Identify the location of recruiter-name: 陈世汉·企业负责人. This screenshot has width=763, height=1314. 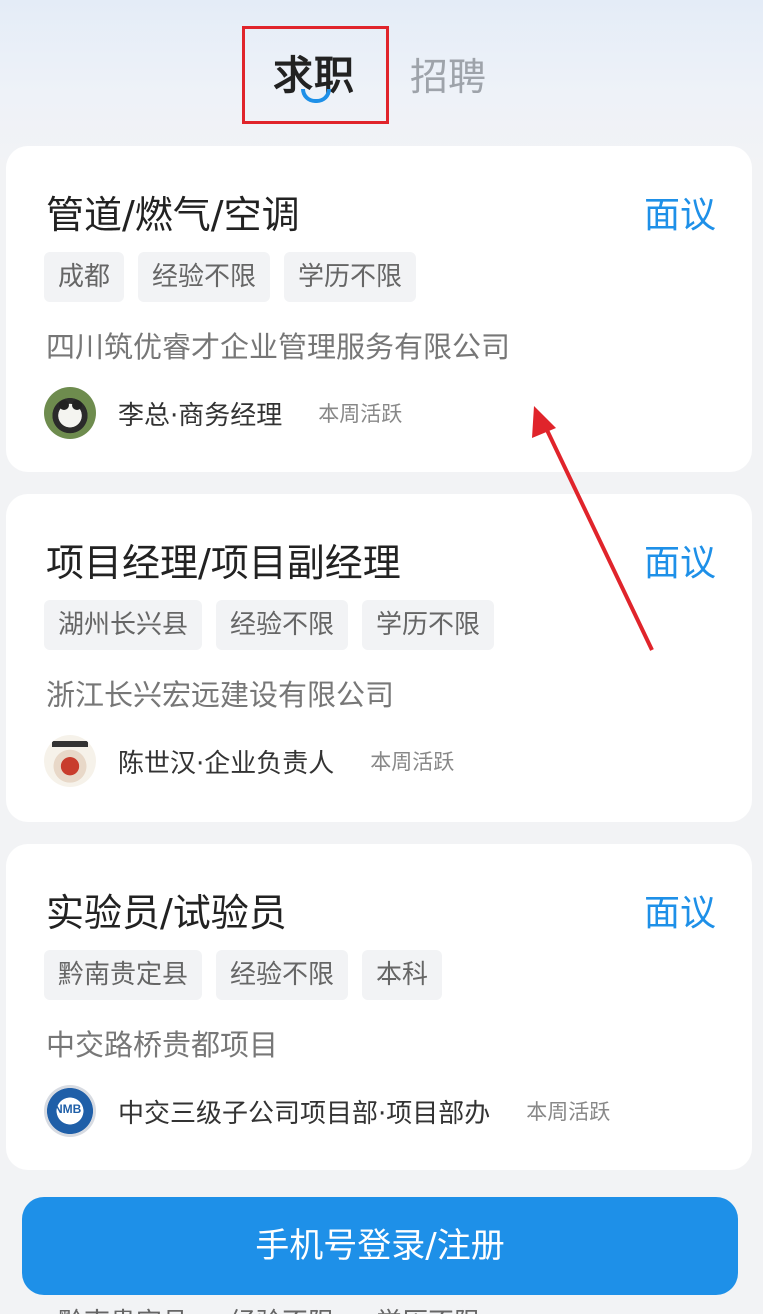
(226, 763).